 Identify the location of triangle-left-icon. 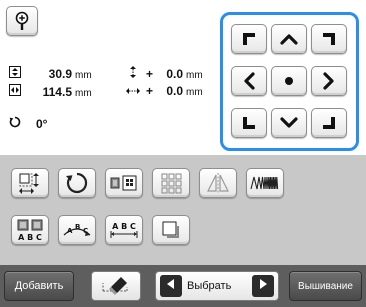
(171, 286).